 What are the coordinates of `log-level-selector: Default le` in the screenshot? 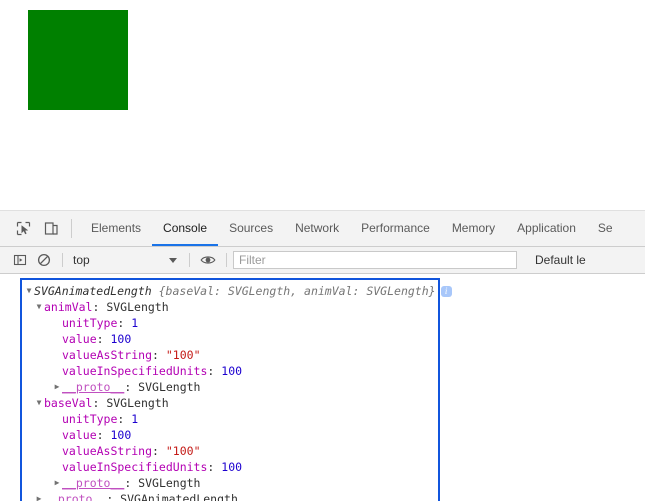 It's located at (560, 260).